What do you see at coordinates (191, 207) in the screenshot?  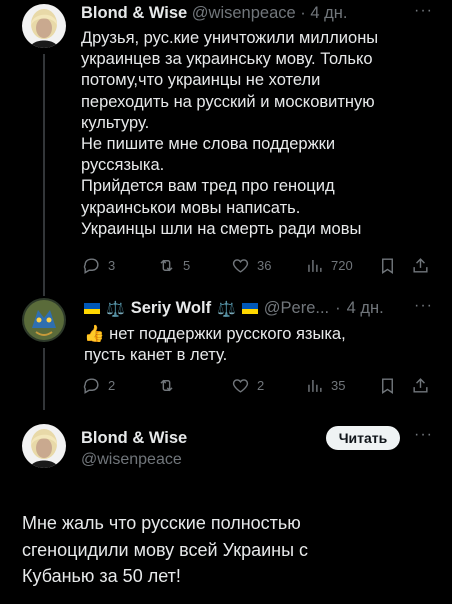 I see `text-line: украинськои мовы написать.` at bounding box center [191, 207].